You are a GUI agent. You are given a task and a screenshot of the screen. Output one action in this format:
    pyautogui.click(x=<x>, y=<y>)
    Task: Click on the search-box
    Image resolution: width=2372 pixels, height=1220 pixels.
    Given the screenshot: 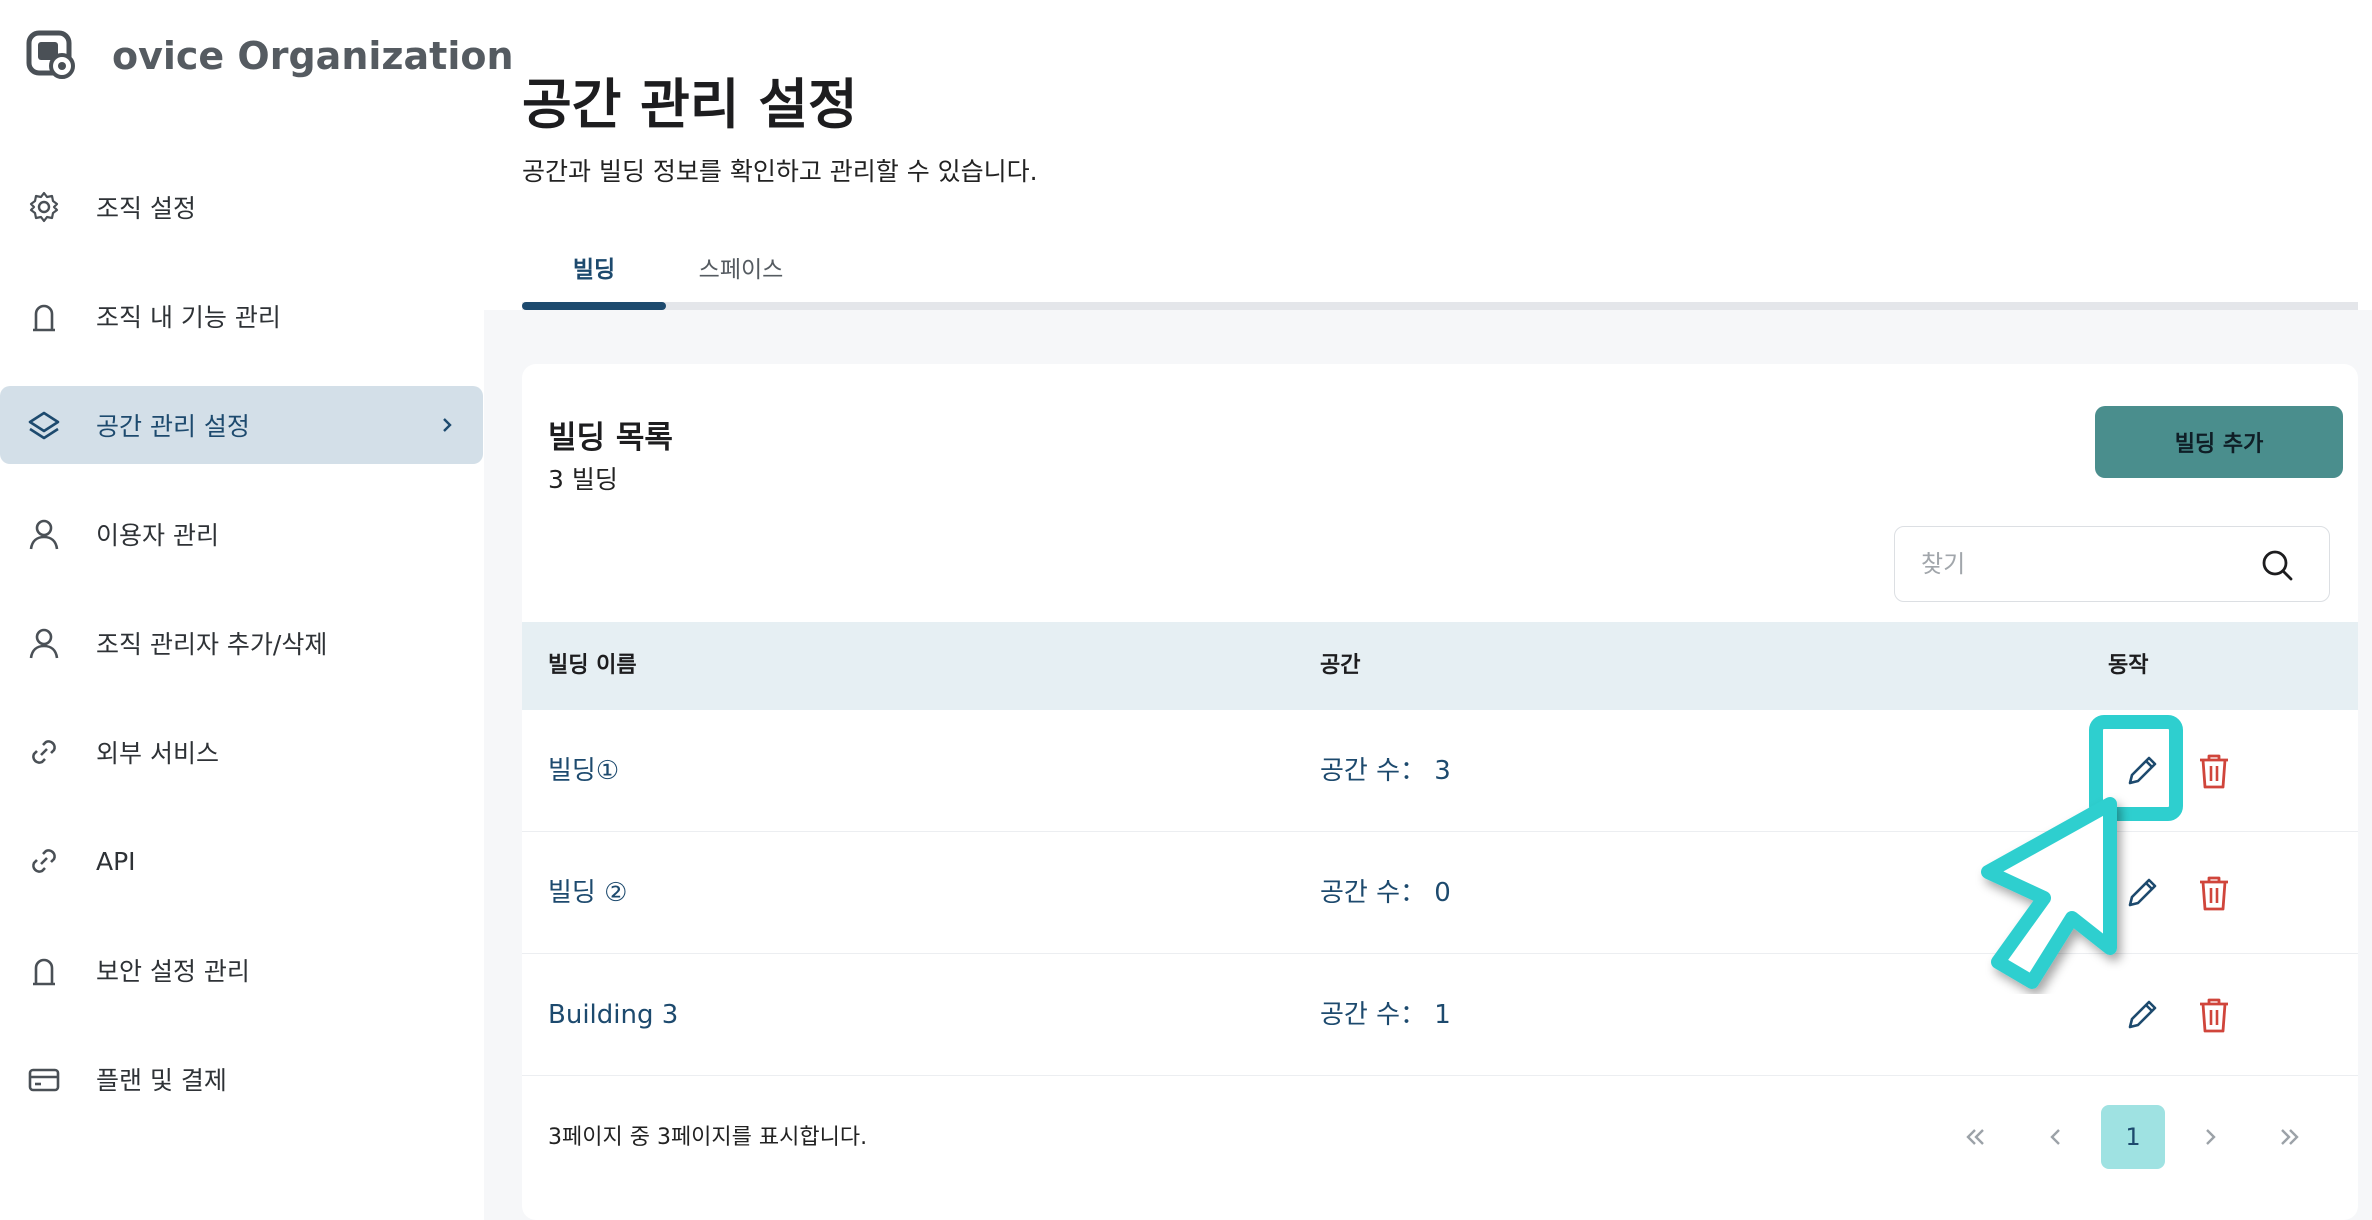 What is the action you would take?
    pyautogui.click(x=2112, y=564)
    